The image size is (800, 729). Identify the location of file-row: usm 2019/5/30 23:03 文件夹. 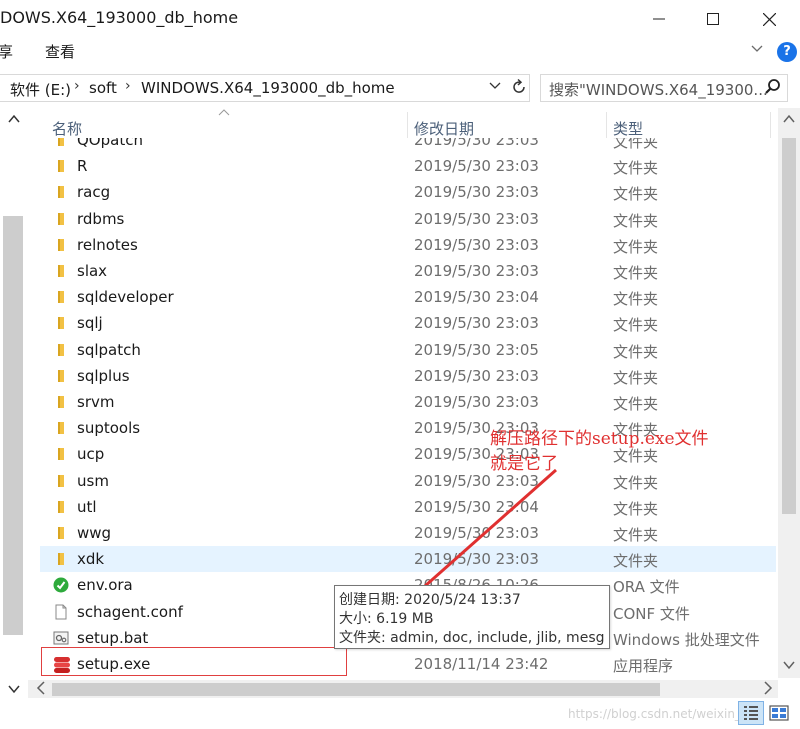
(408, 481).